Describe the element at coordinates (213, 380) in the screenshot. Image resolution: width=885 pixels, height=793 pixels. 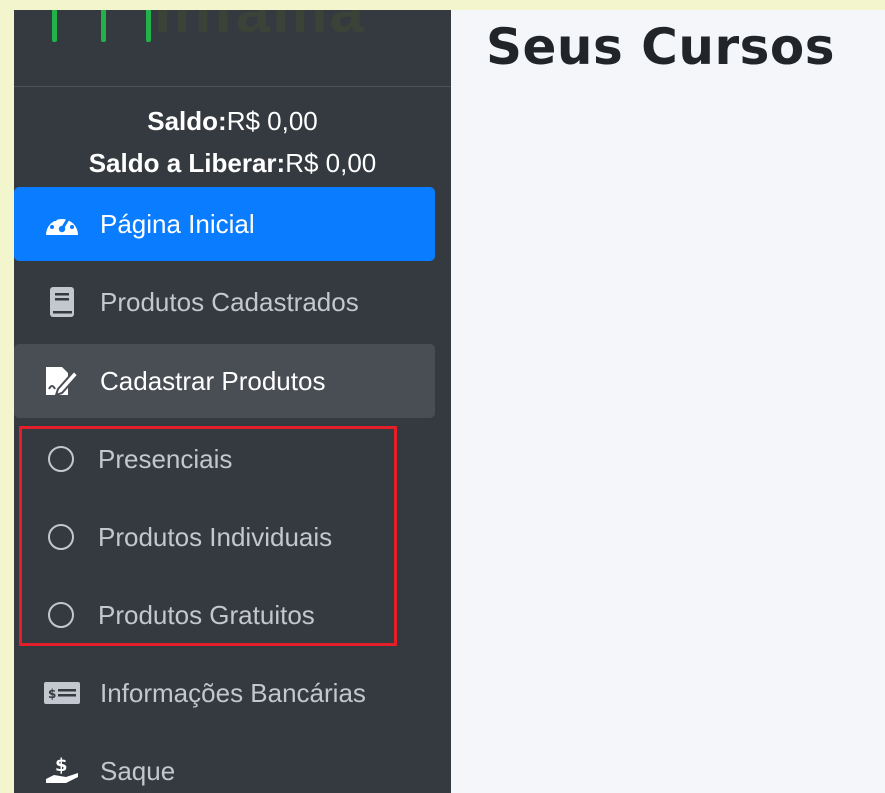
I see `nav-label: Cadastrar Produtos` at that location.